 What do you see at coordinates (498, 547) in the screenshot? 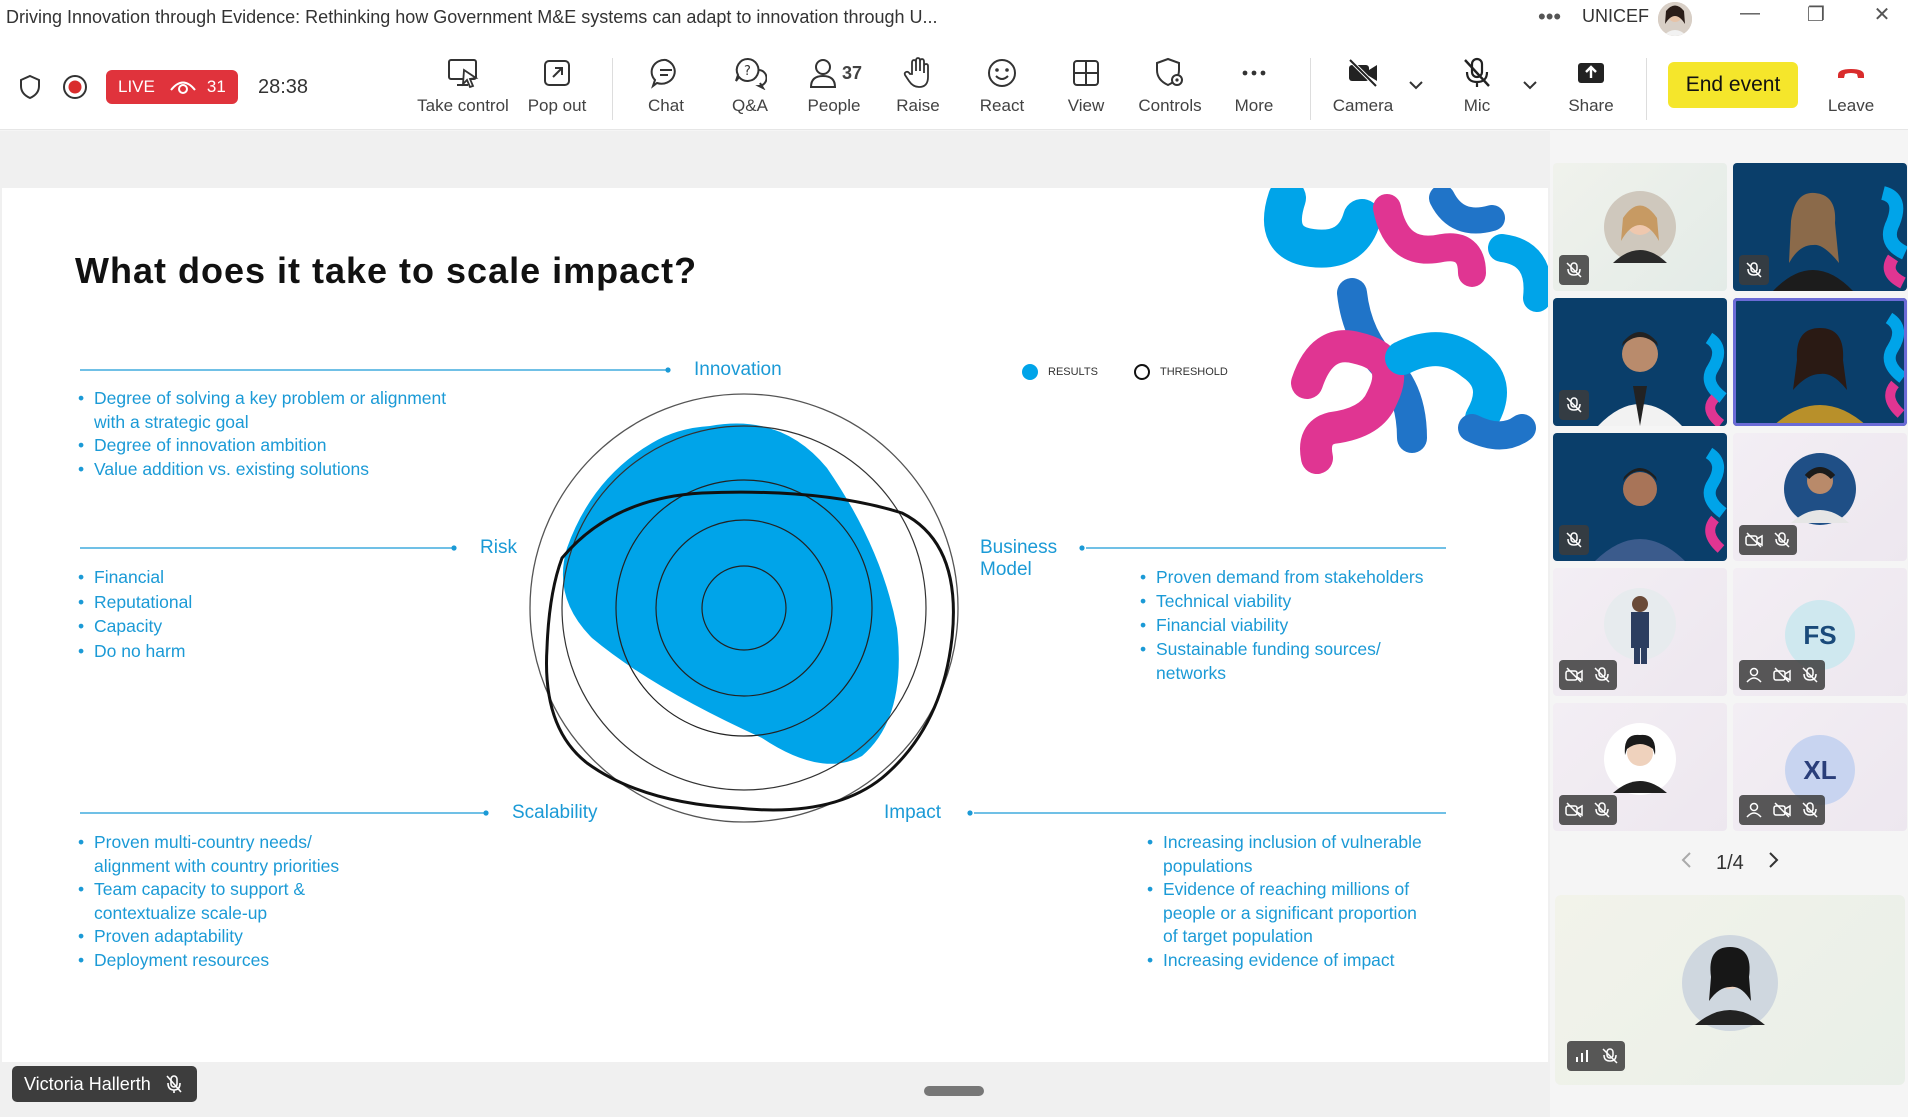
I see `risk-label: Risk` at bounding box center [498, 547].